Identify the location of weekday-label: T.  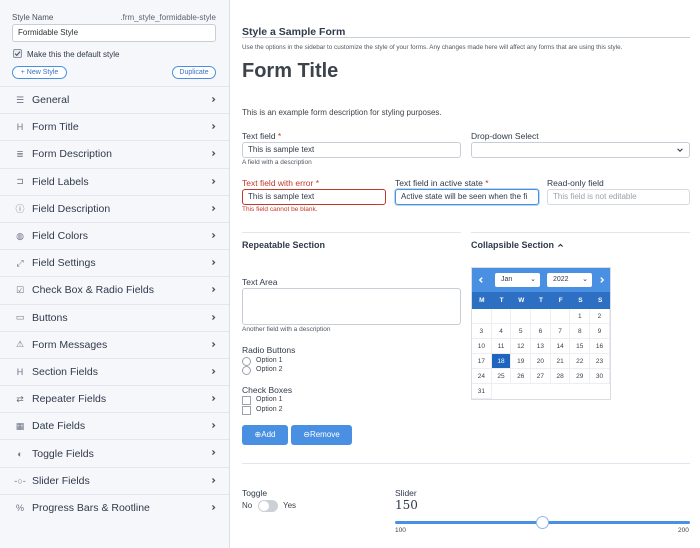
(501, 300).